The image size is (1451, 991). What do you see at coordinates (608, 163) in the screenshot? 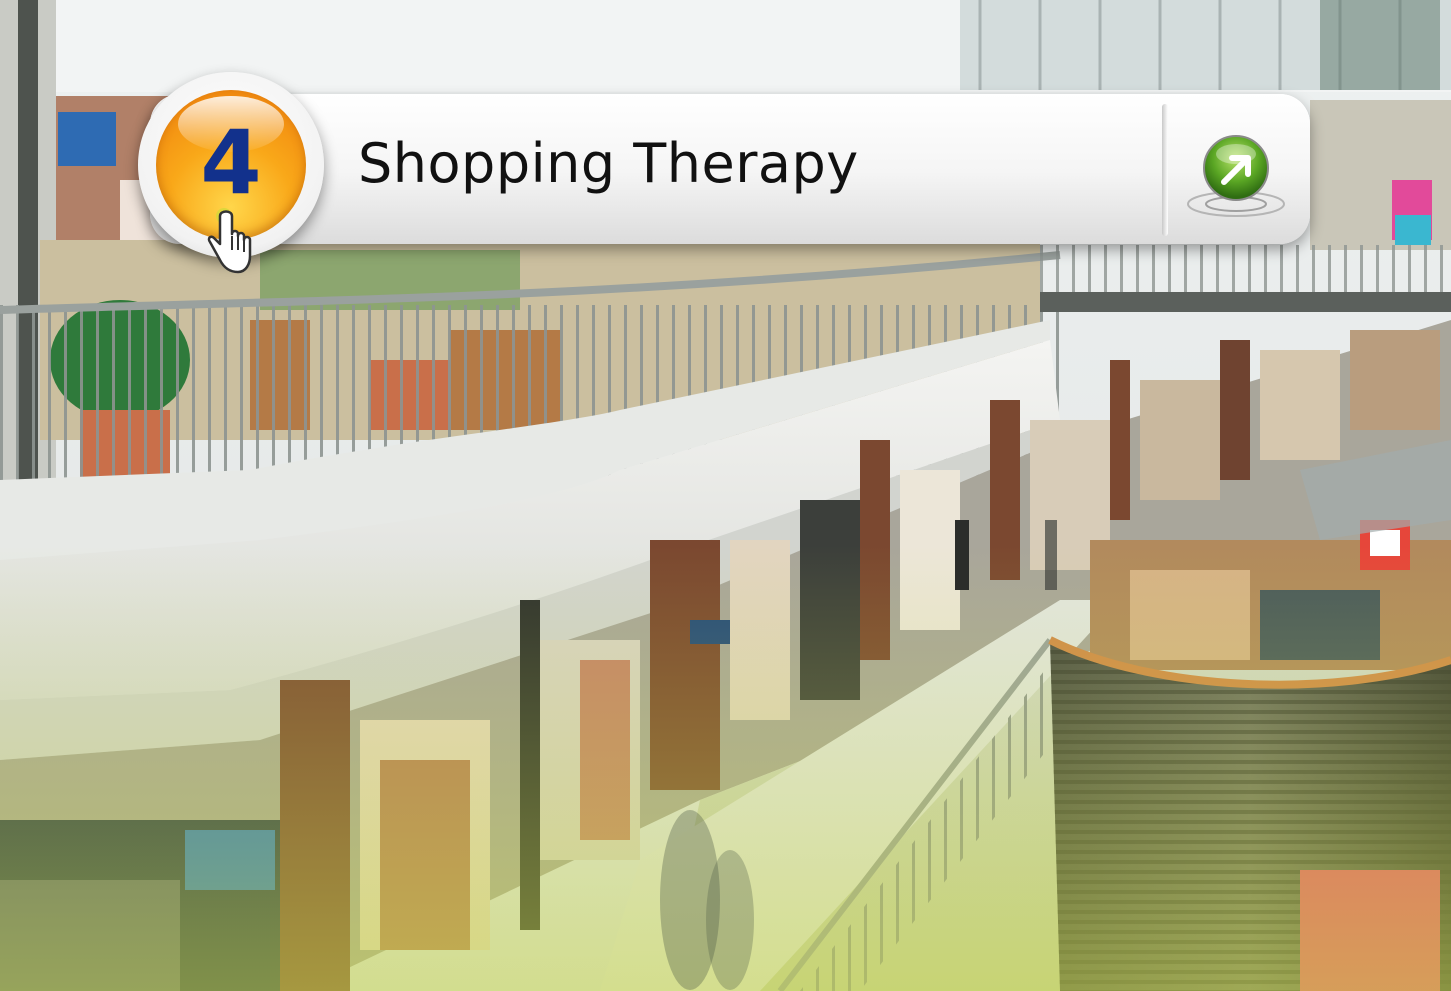
I see `topic-title: Shopping Therapy` at bounding box center [608, 163].